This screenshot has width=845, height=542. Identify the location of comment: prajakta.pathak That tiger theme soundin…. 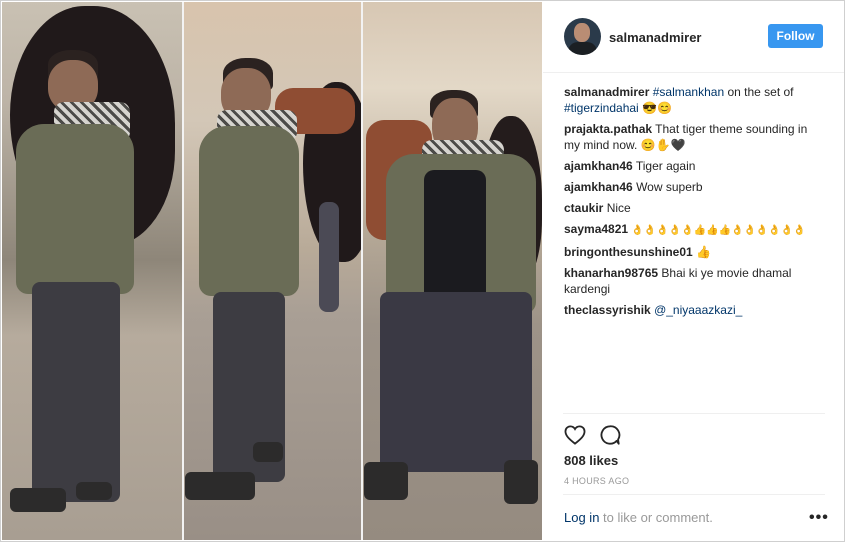
(695, 137).